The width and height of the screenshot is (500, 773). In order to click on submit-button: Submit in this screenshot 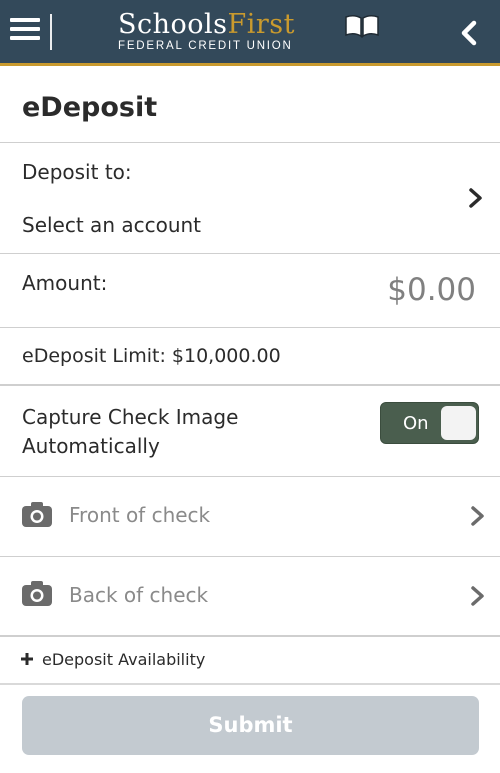, I will do `click(250, 725)`.